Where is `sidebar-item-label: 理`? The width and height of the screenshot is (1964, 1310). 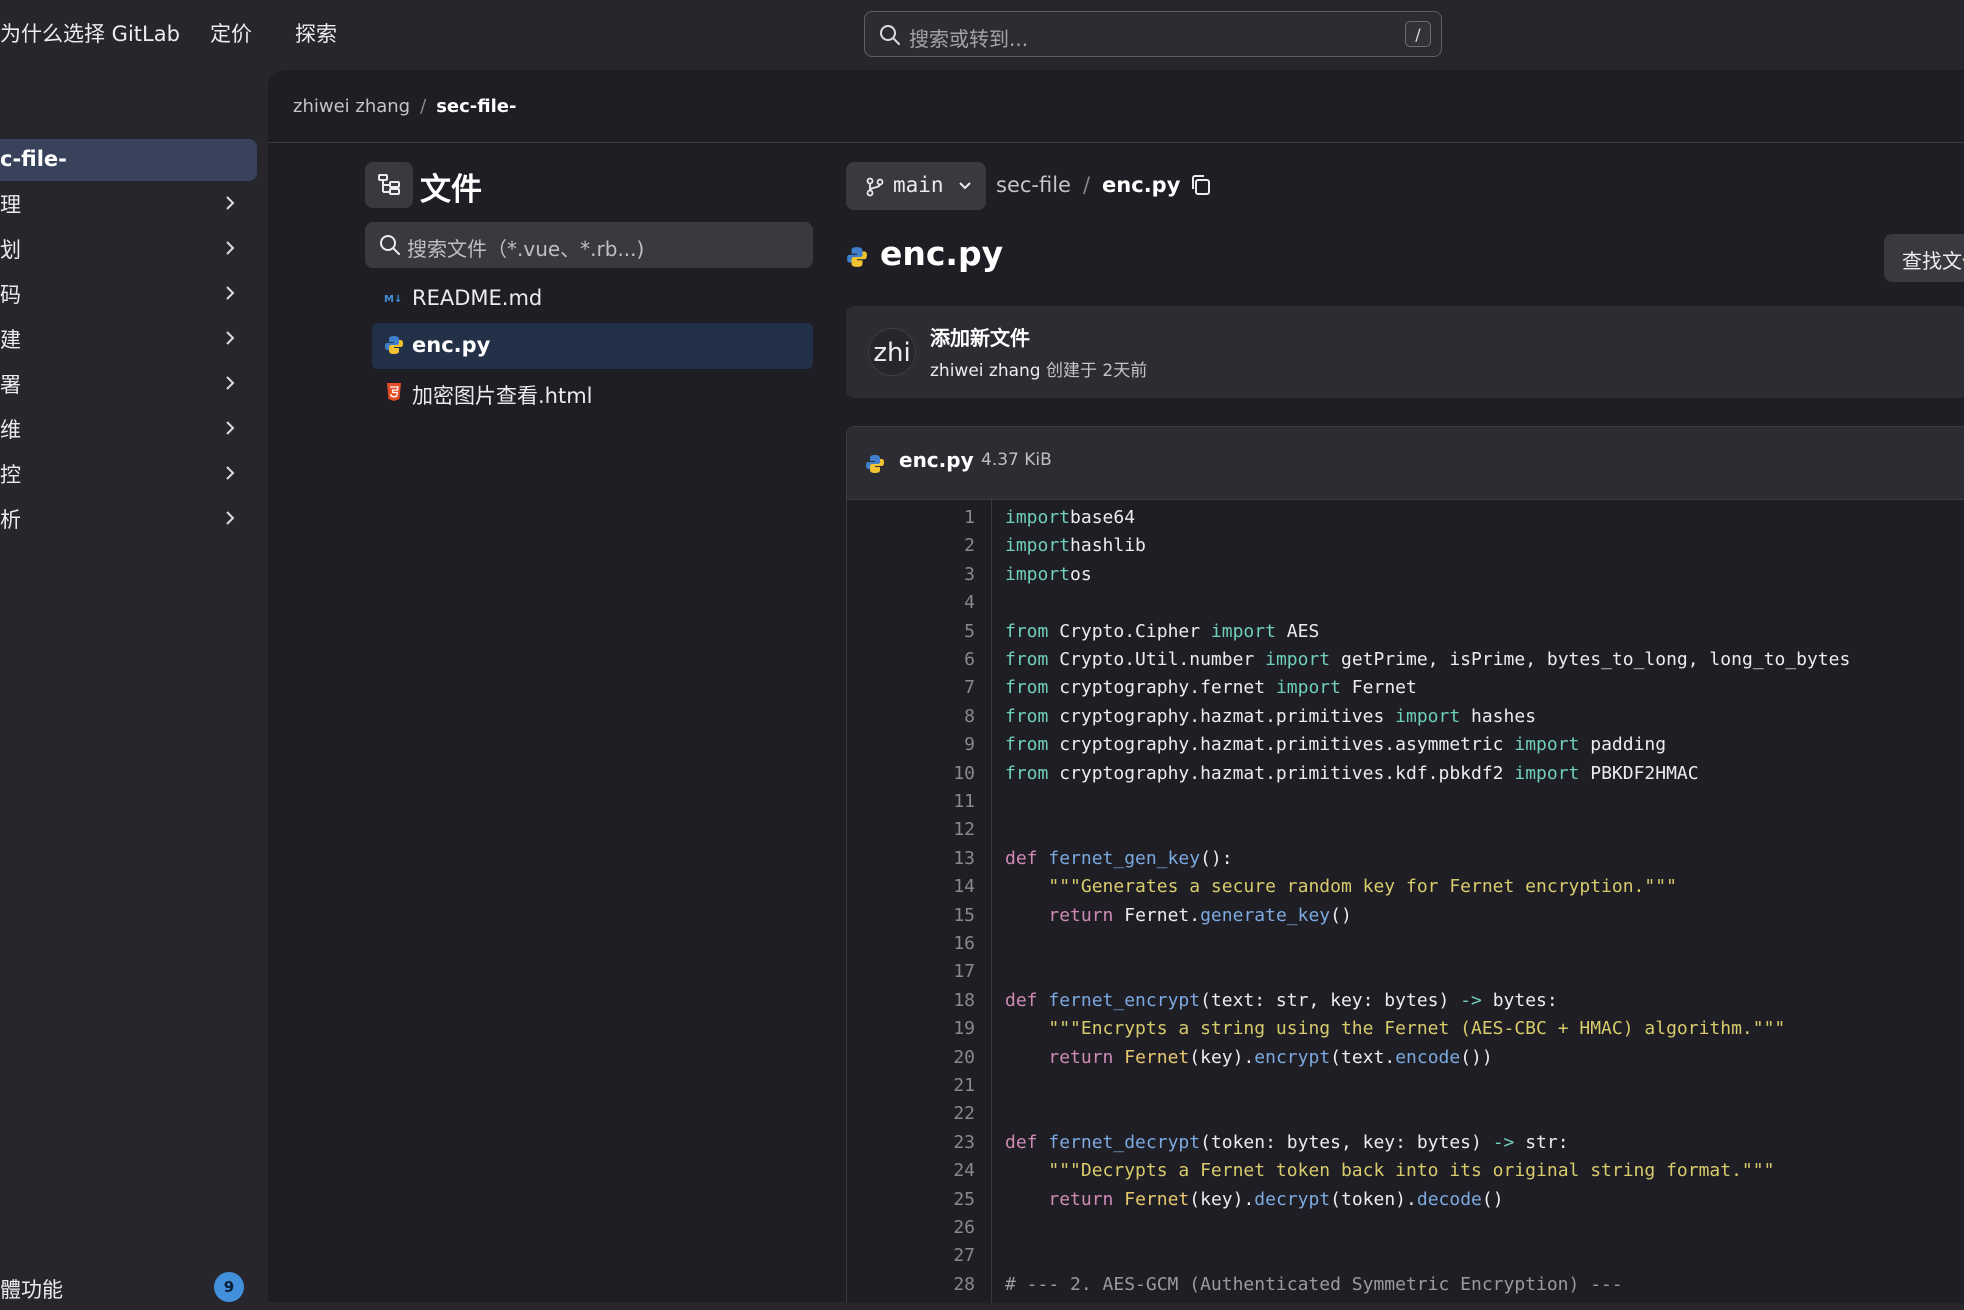
sidebar-item-label: 理 is located at coordinates (10, 205).